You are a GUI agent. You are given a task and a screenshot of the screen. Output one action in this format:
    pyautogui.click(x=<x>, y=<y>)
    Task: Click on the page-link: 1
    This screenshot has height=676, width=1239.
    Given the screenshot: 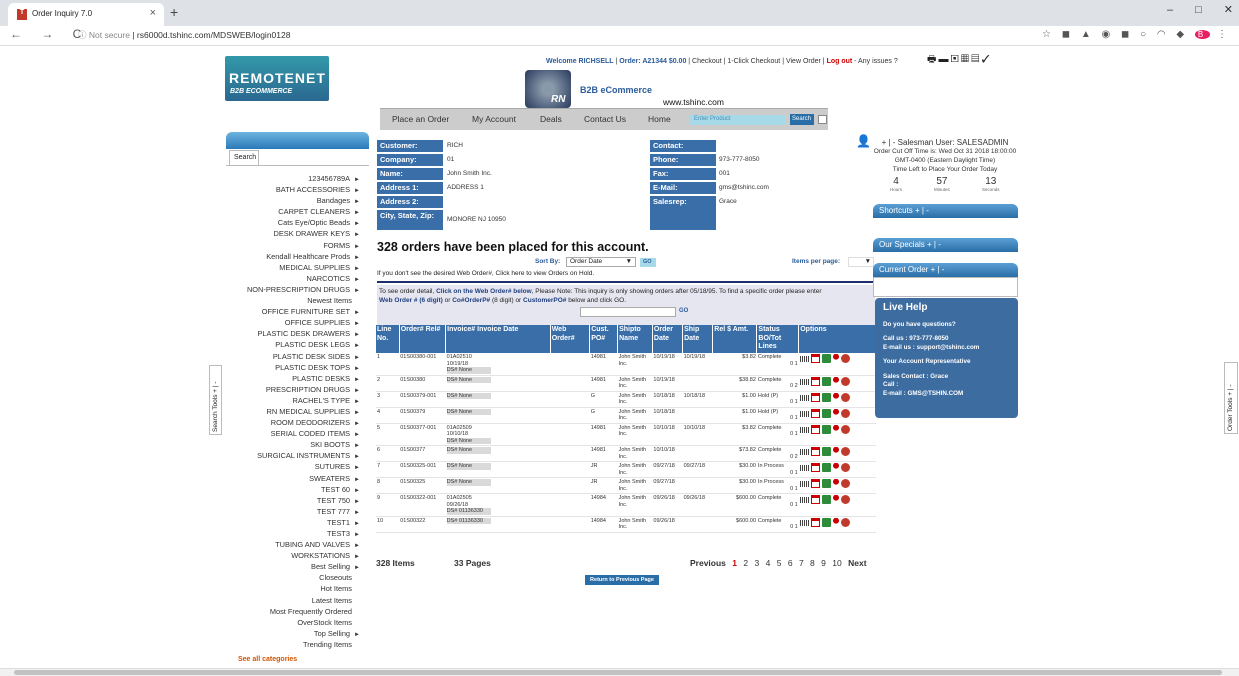 What is the action you would take?
    pyautogui.click(x=734, y=563)
    